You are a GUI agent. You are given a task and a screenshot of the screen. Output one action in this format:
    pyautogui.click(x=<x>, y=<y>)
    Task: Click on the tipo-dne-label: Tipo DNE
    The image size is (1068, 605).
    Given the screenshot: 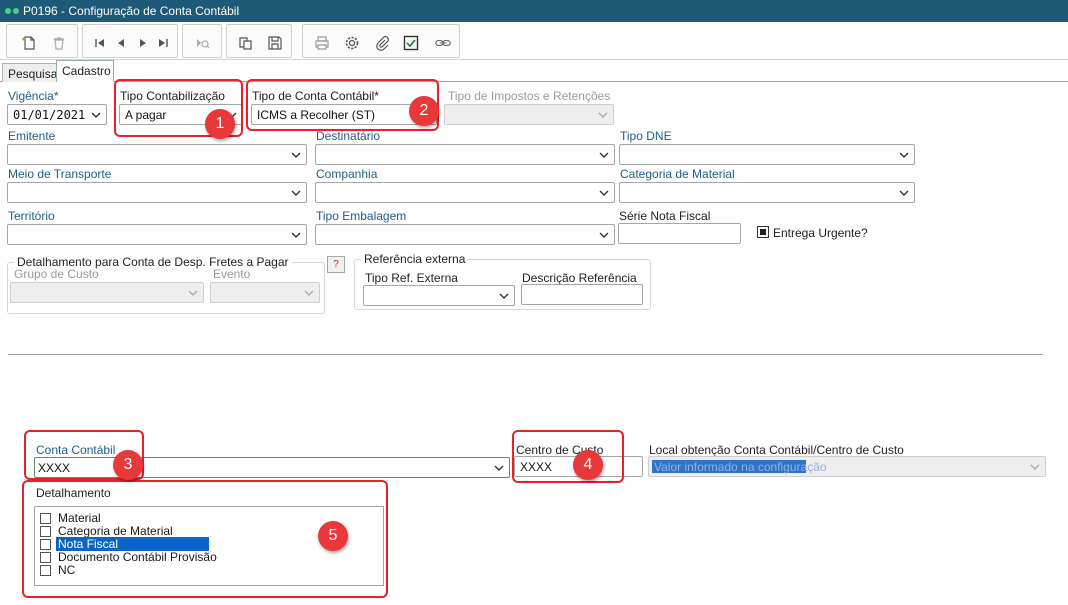 What is the action you would take?
    pyautogui.click(x=646, y=136)
    